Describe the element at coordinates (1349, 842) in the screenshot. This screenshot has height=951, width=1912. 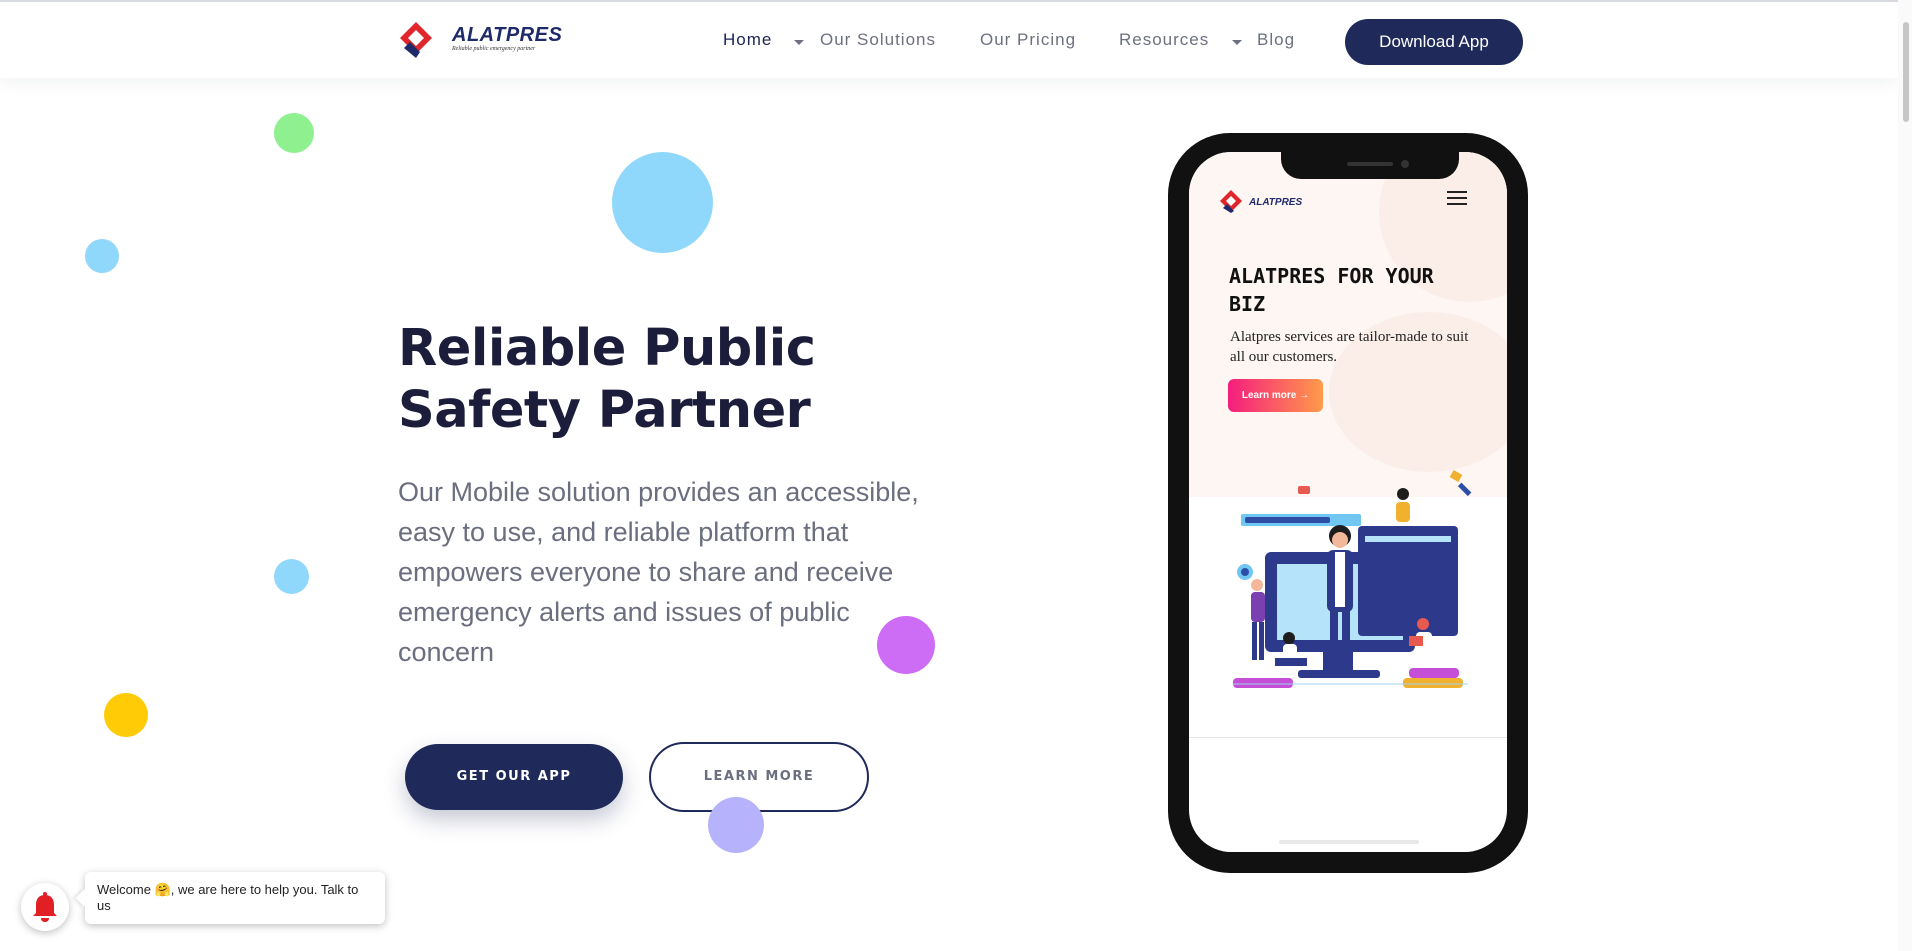
I see `phone-home-indicator` at that location.